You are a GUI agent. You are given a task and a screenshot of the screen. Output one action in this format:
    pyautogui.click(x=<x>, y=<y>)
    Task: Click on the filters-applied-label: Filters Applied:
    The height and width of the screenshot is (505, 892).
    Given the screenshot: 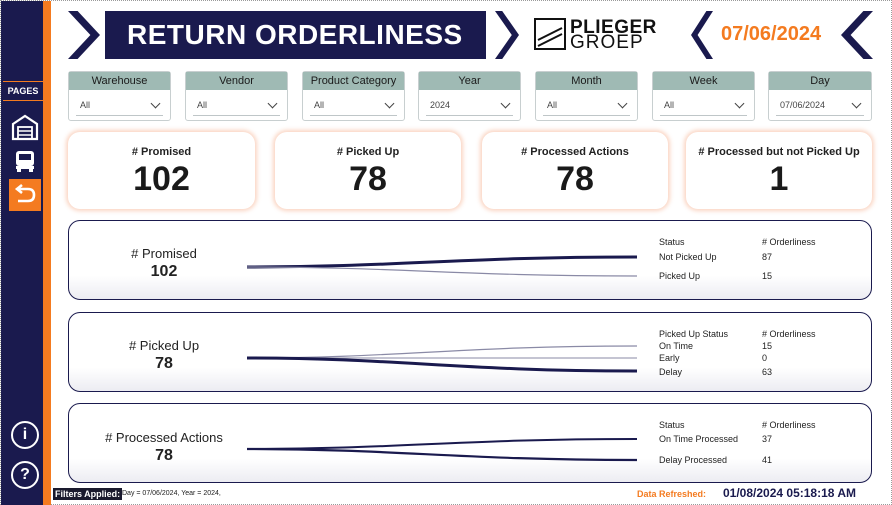 What is the action you would take?
    pyautogui.click(x=88, y=494)
    